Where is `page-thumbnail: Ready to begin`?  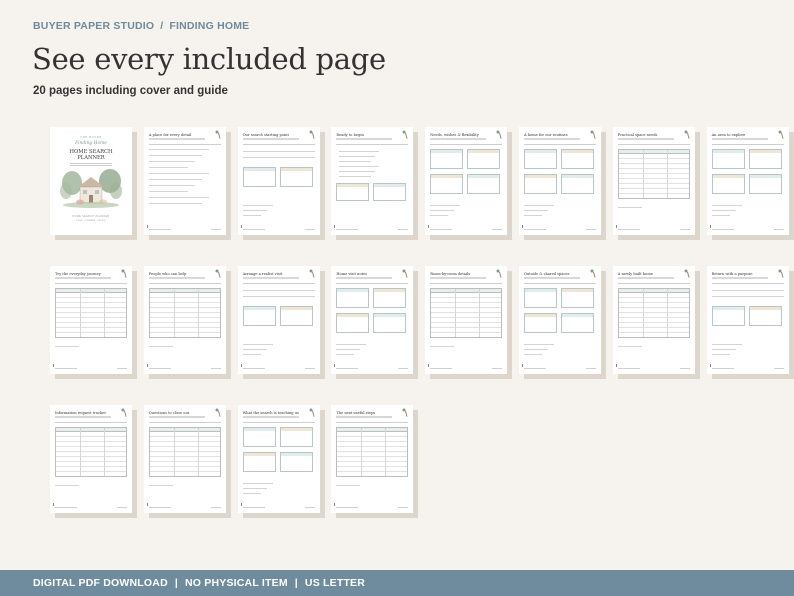
page-thumbnail: Ready to begin is located at coordinates (372, 181).